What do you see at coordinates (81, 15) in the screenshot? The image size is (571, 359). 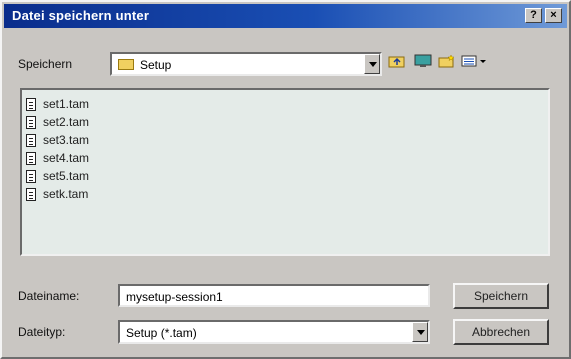 I see `dialog-title: Datei speichern unter` at bounding box center [81, 15].